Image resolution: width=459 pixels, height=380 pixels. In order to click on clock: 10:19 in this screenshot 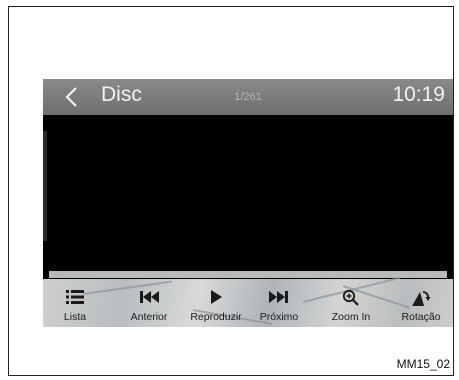, I will do `click(418, 94)`.